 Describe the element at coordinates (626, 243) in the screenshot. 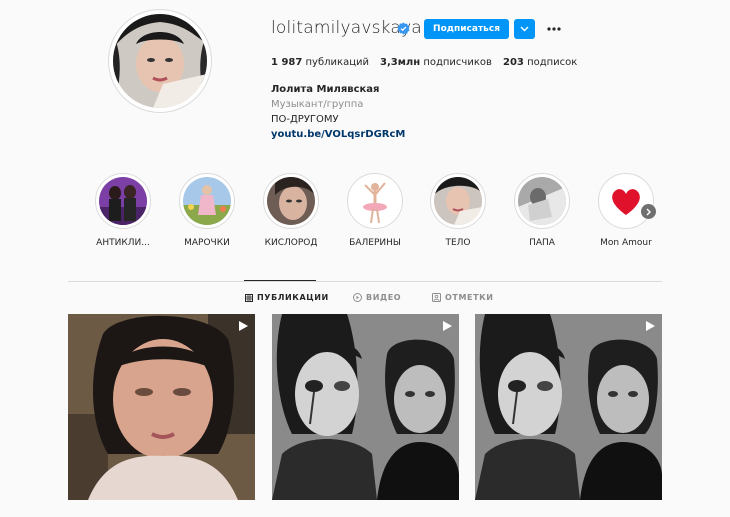

I see `highlight-label: Mon Amour` at that location.